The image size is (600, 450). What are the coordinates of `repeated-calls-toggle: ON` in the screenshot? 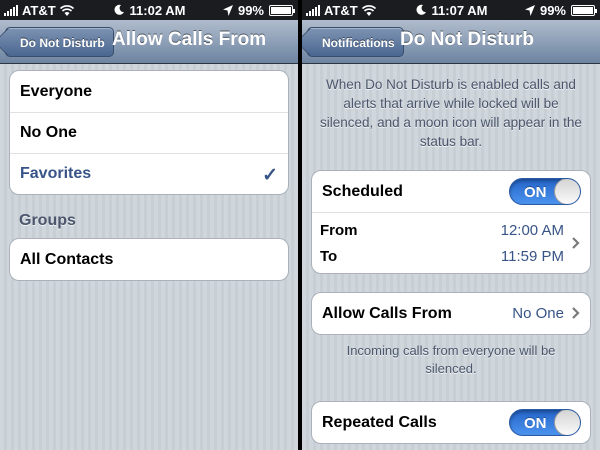 It's located at (545, 422).